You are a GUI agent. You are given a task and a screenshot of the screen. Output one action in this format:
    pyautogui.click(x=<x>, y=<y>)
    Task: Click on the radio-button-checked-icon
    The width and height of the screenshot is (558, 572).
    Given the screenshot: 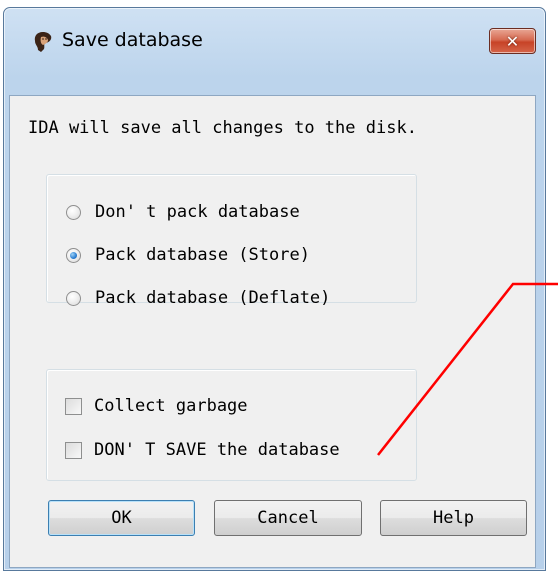 What is the action you would take?
    pyautogui.click(x=73, y=255)
    